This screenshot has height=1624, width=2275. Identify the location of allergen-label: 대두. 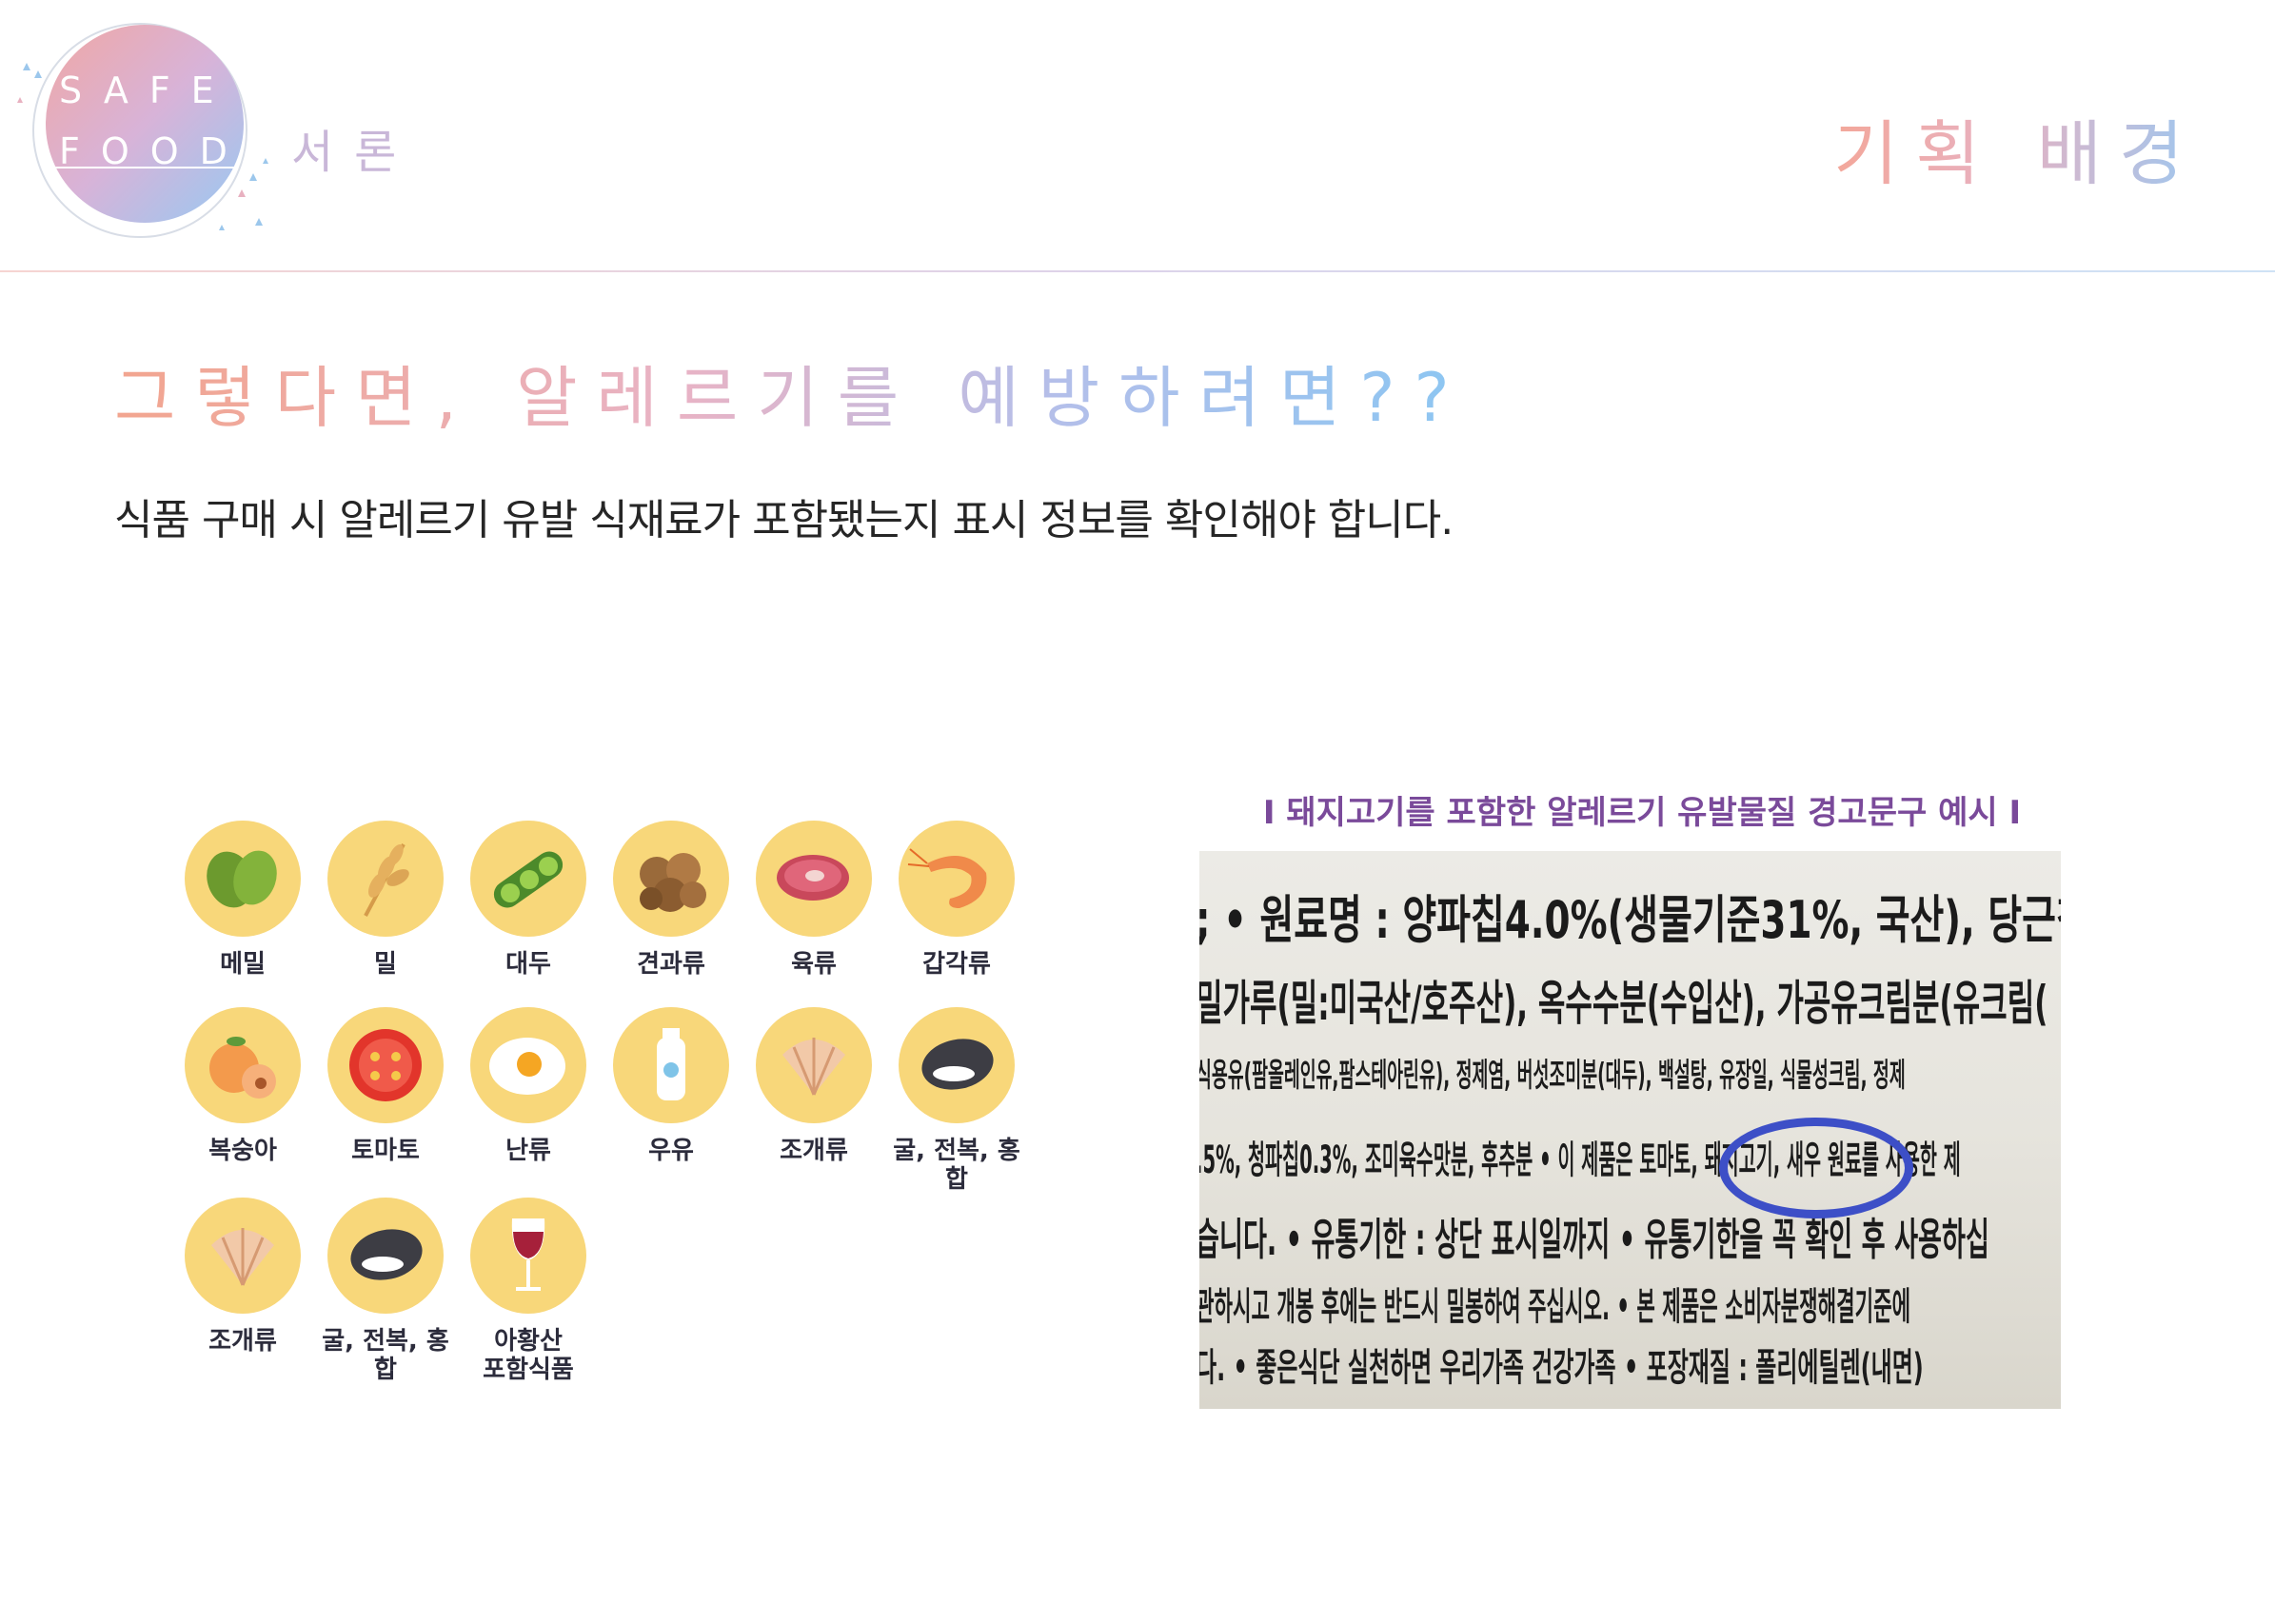
(528, 964).